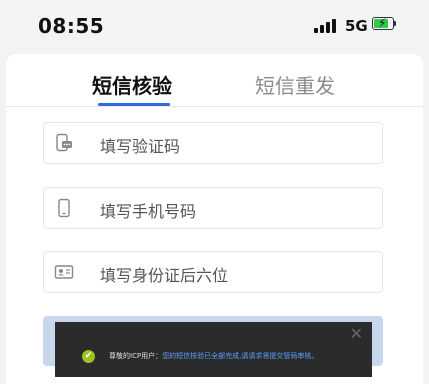 The height and width of the screenshot is (384, 429). I want to click on active-tab-indicator, so click(134, 104).